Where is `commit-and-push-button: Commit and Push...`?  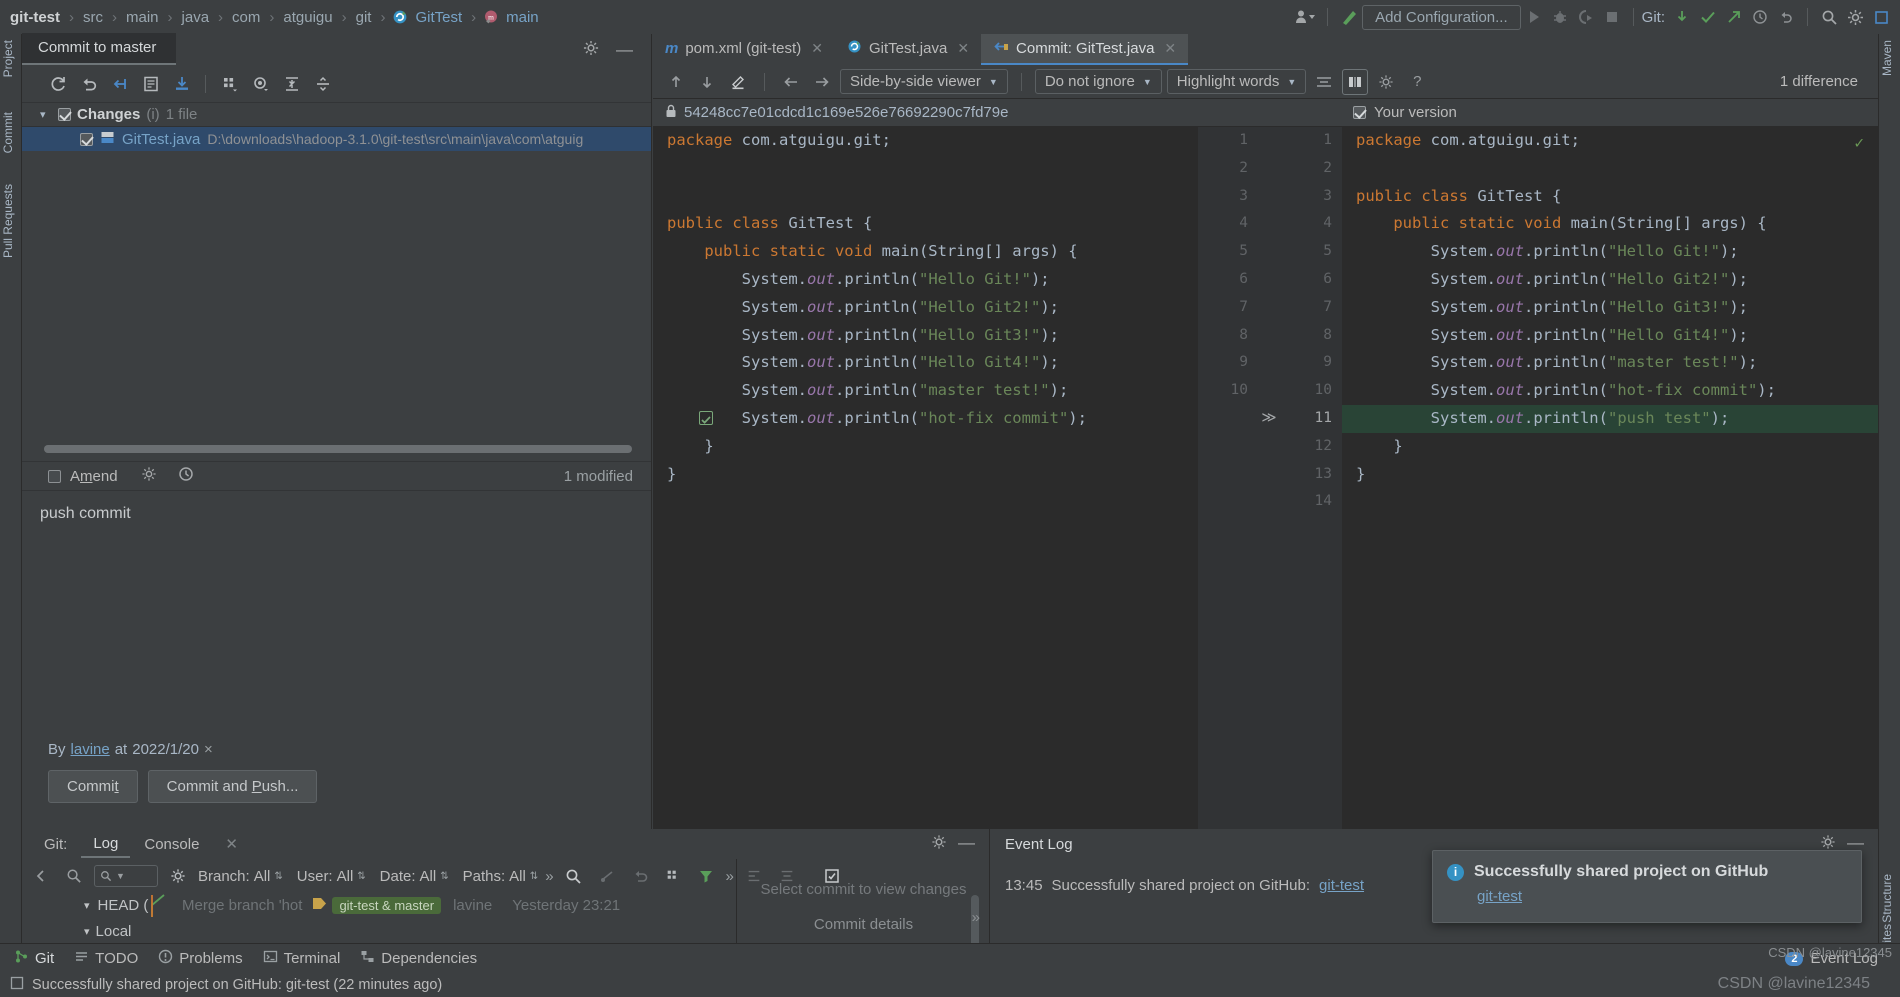
commit-and-push-button: Commit and Push... is located at coordinates (232, 786).